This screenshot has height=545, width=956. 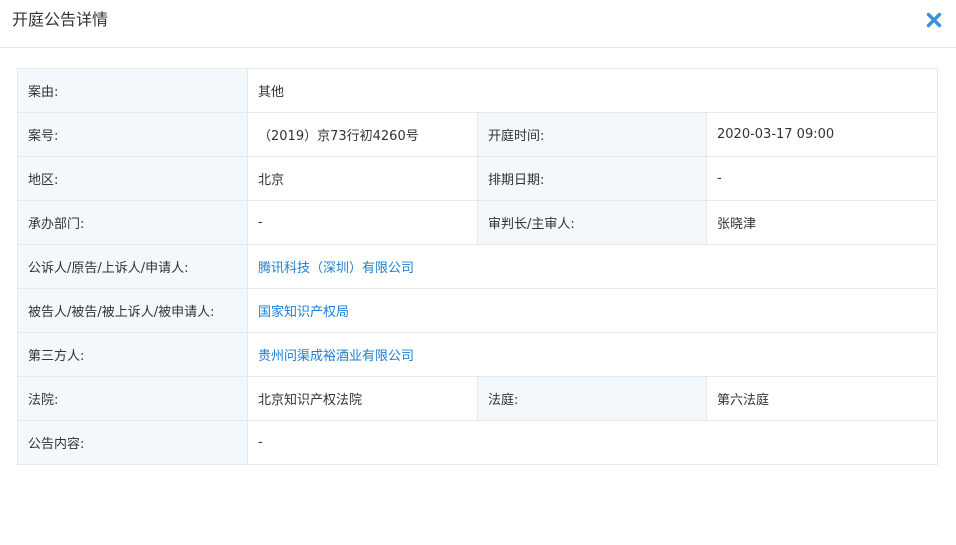 I want to click on close-icon, so click(x=934, y=20).